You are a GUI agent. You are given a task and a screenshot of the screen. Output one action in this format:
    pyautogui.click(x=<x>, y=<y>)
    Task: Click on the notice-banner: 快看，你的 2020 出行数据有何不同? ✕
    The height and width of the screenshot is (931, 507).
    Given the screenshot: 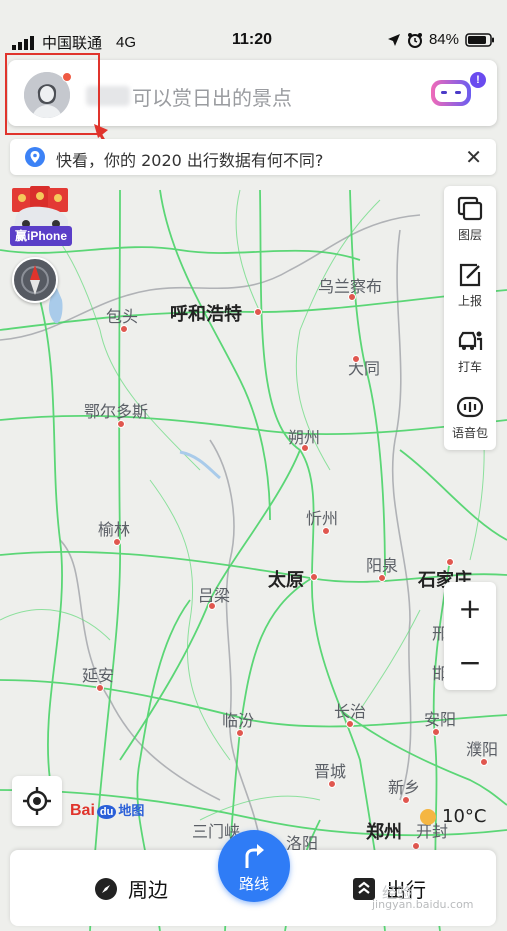 What is the action you would take?
    pyautogui.click(x=253, y=157)
    